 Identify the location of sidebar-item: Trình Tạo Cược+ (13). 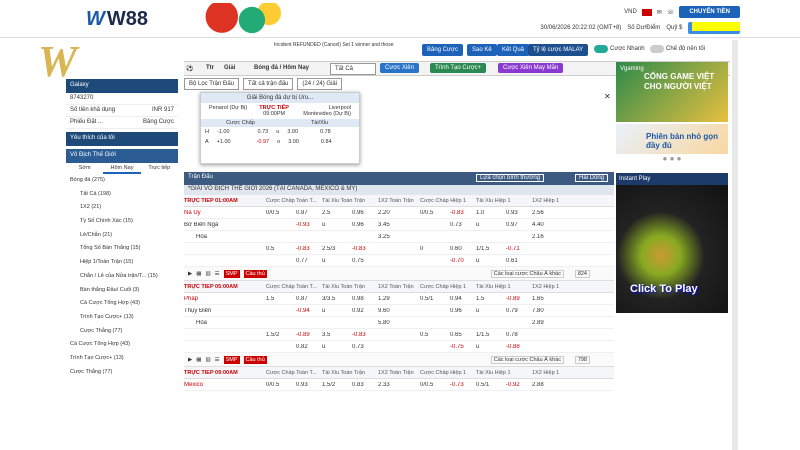
(122, 318).